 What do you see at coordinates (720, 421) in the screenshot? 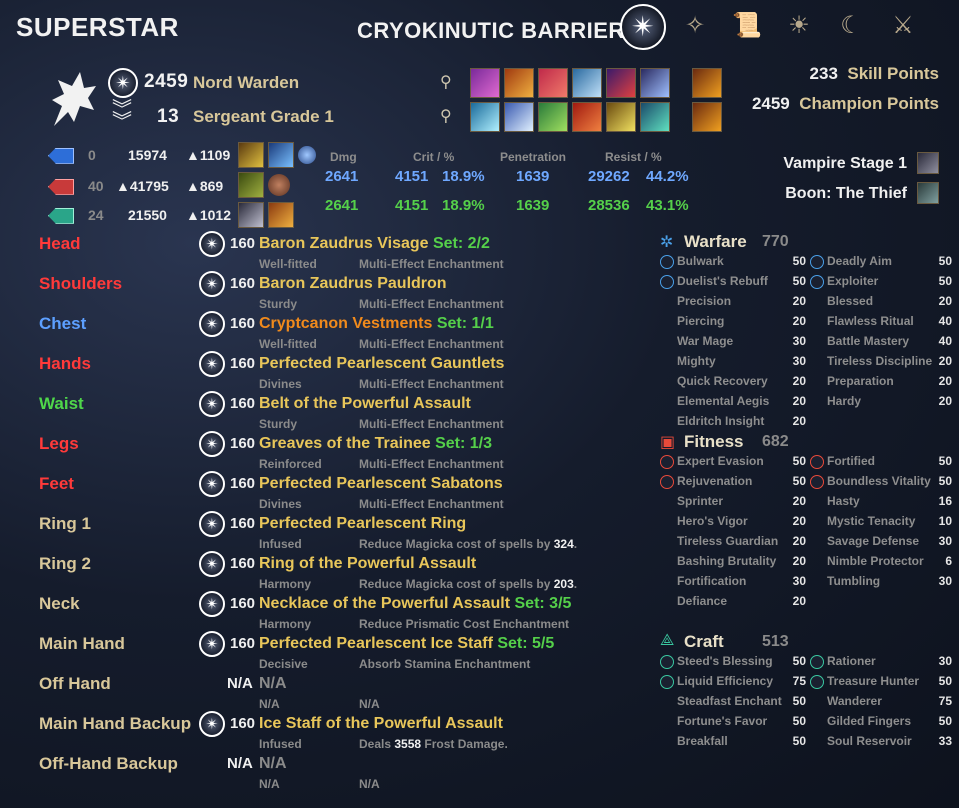
I see `cp-star-name: Eldritch Insight` at bounding box center [720, 421].